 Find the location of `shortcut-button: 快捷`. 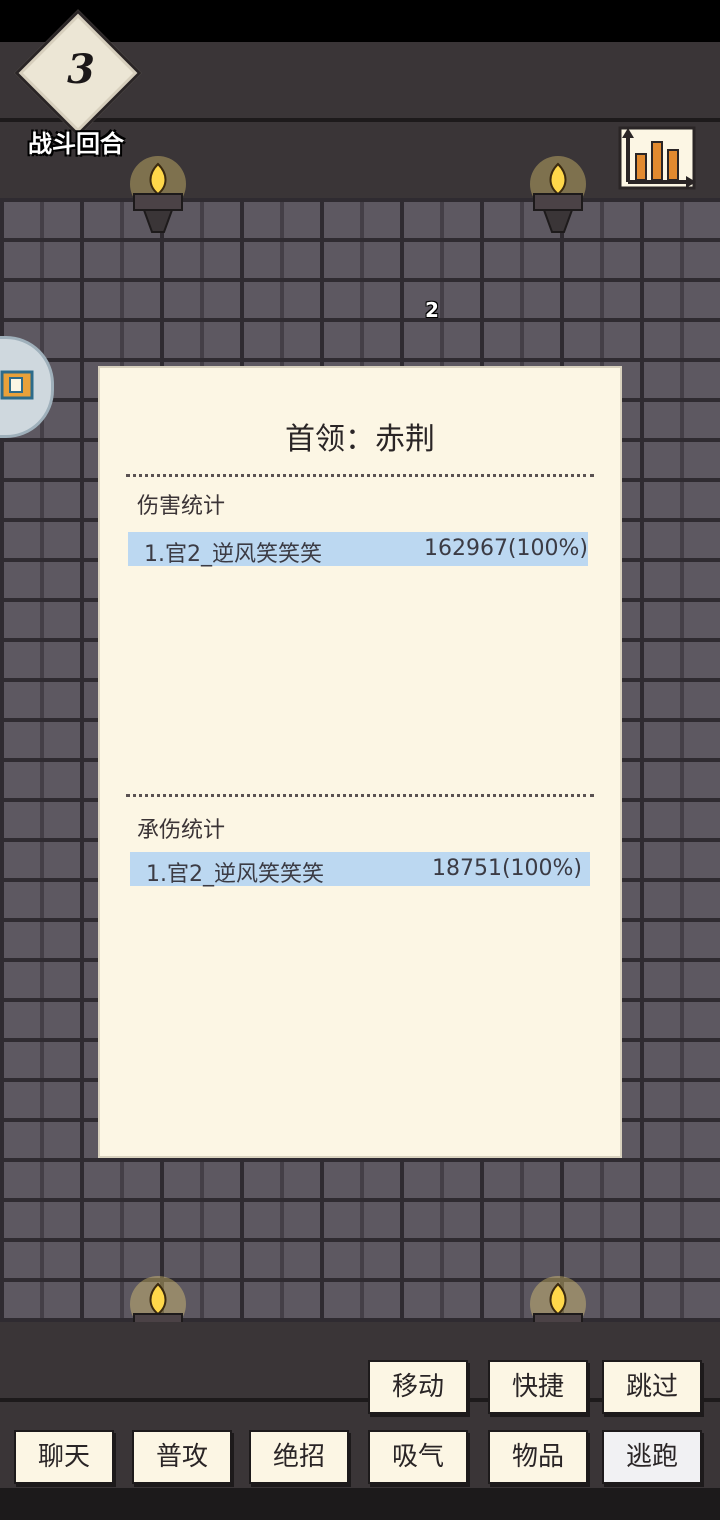

shortcut-button: 快捷 is located at coordinates (538, 1387).